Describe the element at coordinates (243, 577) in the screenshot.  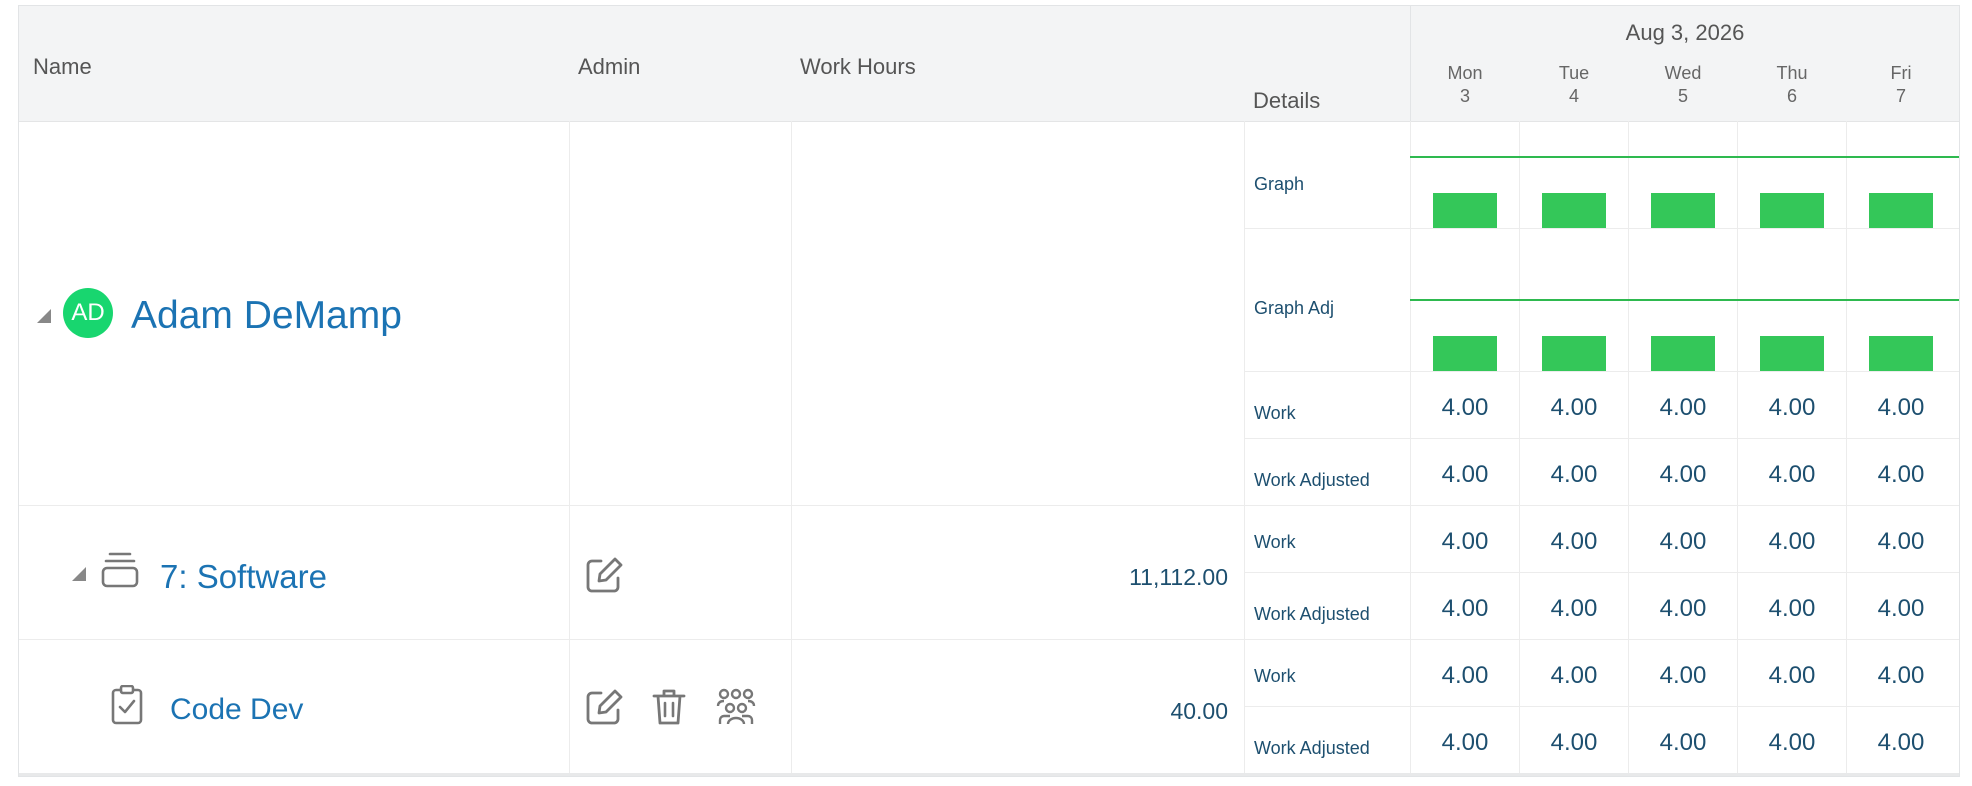
I see `project-name-link: 7: Software` at that location.